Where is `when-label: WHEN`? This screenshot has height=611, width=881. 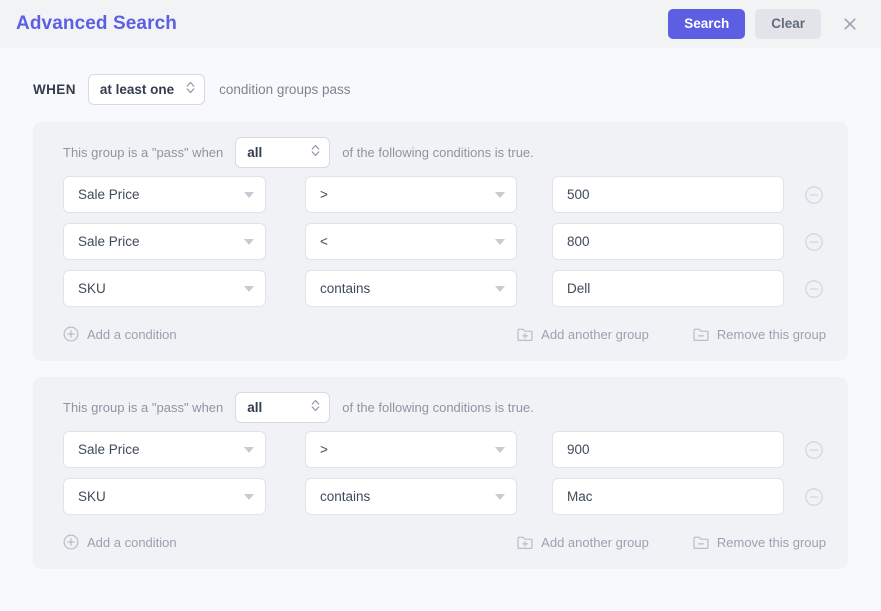 when-label: WHEN is located at coordinates (54, 89).